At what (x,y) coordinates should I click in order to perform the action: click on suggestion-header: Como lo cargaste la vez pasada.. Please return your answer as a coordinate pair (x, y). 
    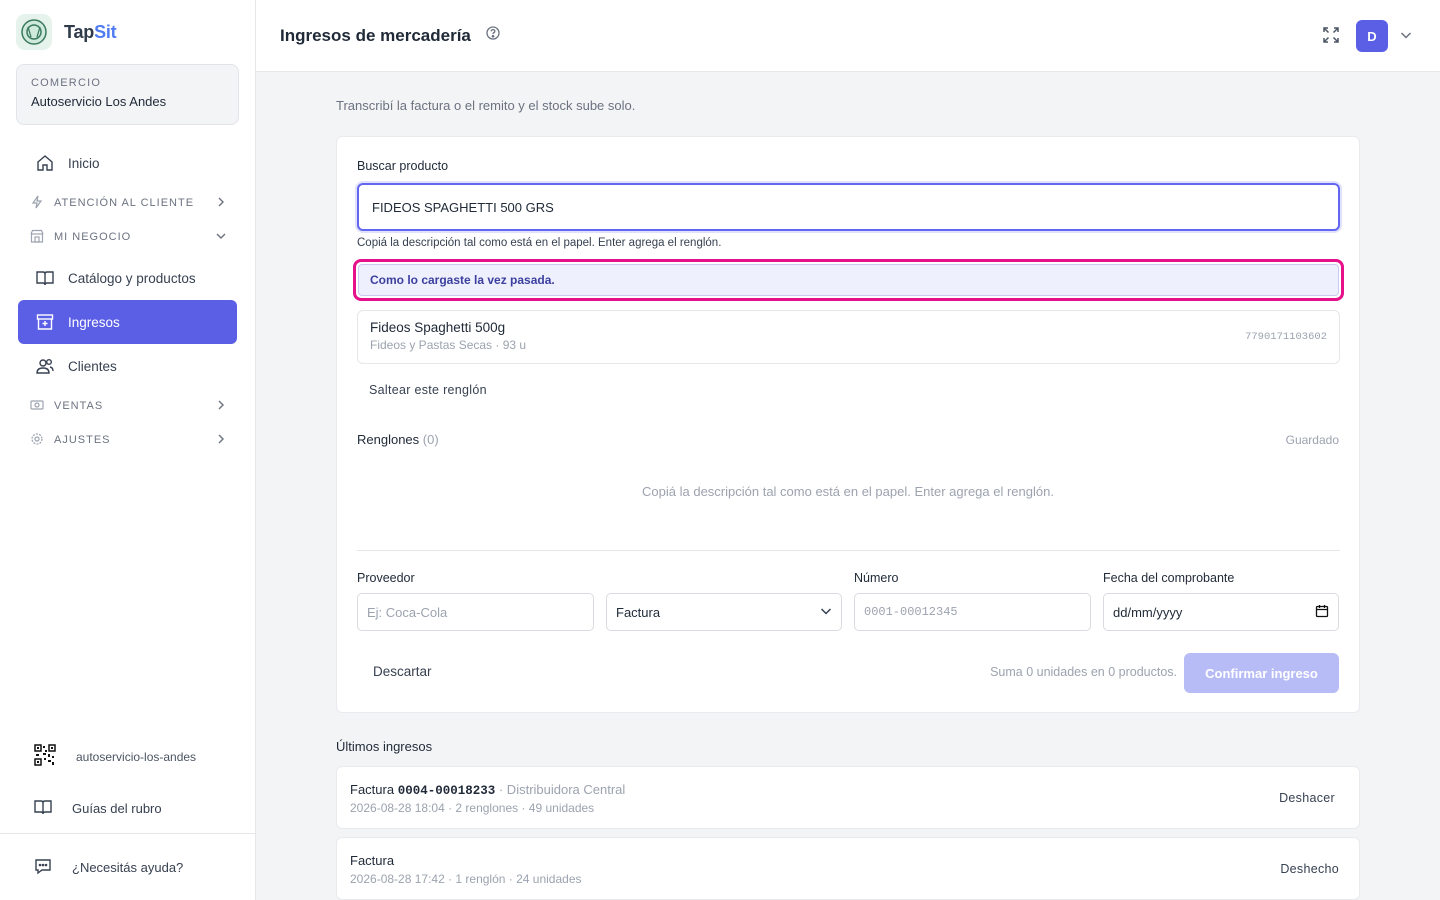
    Looking at the image, I should click on (848, 280).